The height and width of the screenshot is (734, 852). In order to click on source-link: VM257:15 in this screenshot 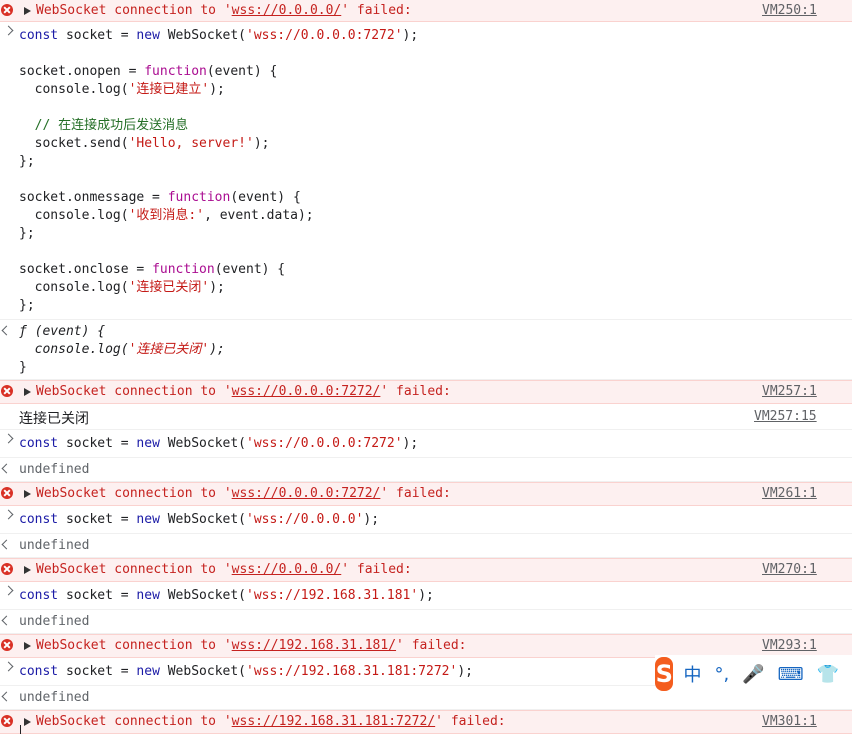, I will do `click(785, 416)`.